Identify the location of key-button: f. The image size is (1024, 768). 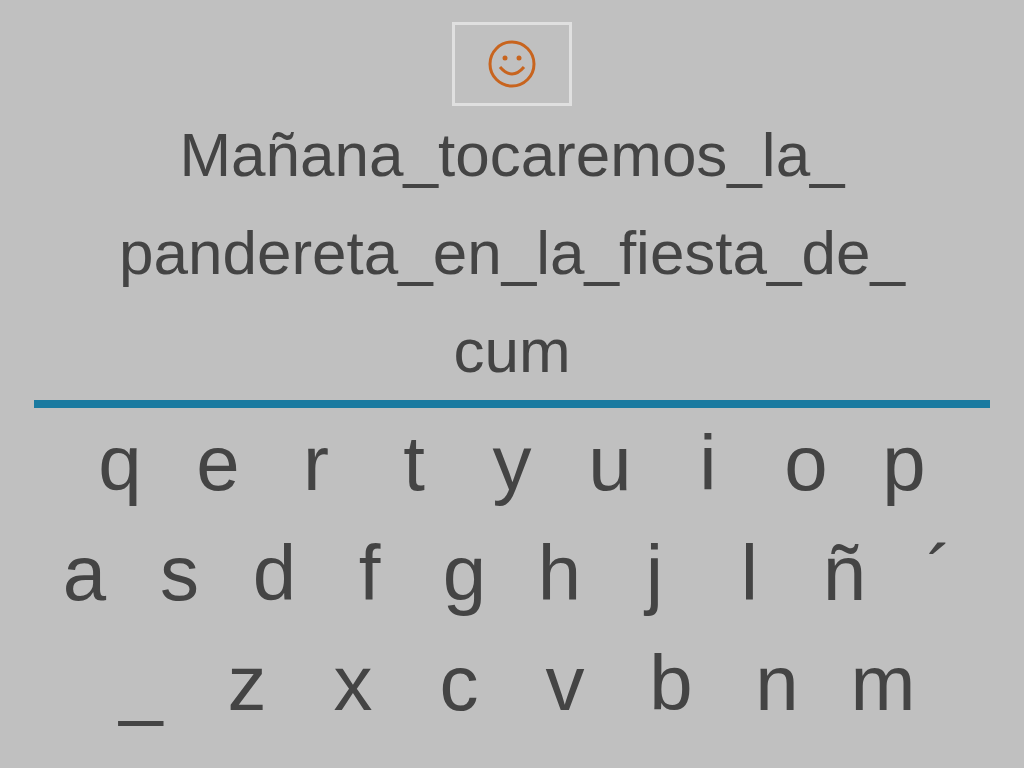
(369, 573).